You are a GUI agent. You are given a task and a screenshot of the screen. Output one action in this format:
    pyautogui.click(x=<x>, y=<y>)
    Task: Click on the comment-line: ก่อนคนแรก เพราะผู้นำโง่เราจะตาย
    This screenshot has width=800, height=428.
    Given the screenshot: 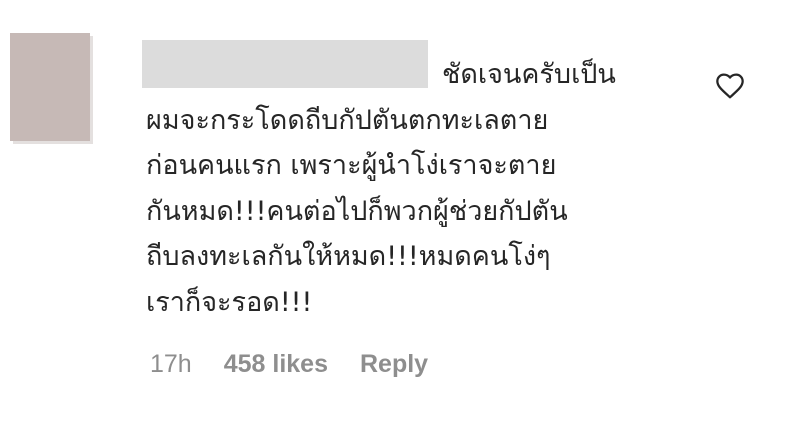 What is the action you would take?
    pyautogui.click(x=351, y=165)
    